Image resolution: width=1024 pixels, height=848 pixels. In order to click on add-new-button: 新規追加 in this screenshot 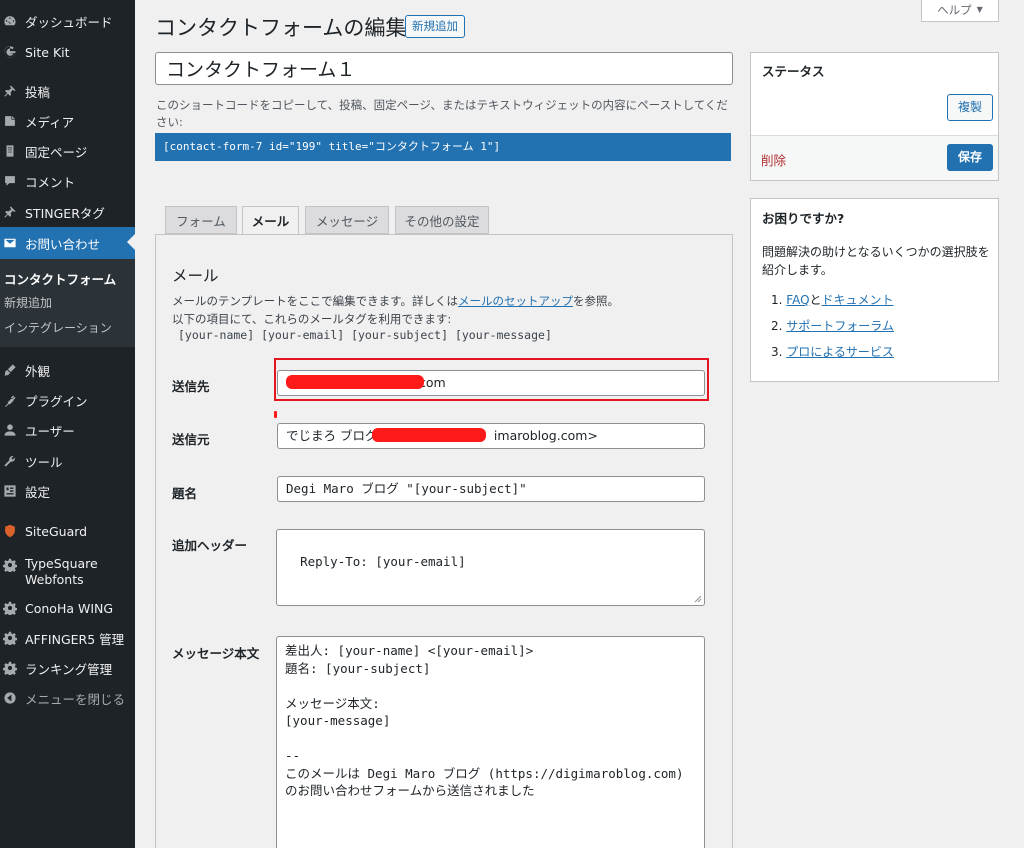, I will do `click(435, 26)`.